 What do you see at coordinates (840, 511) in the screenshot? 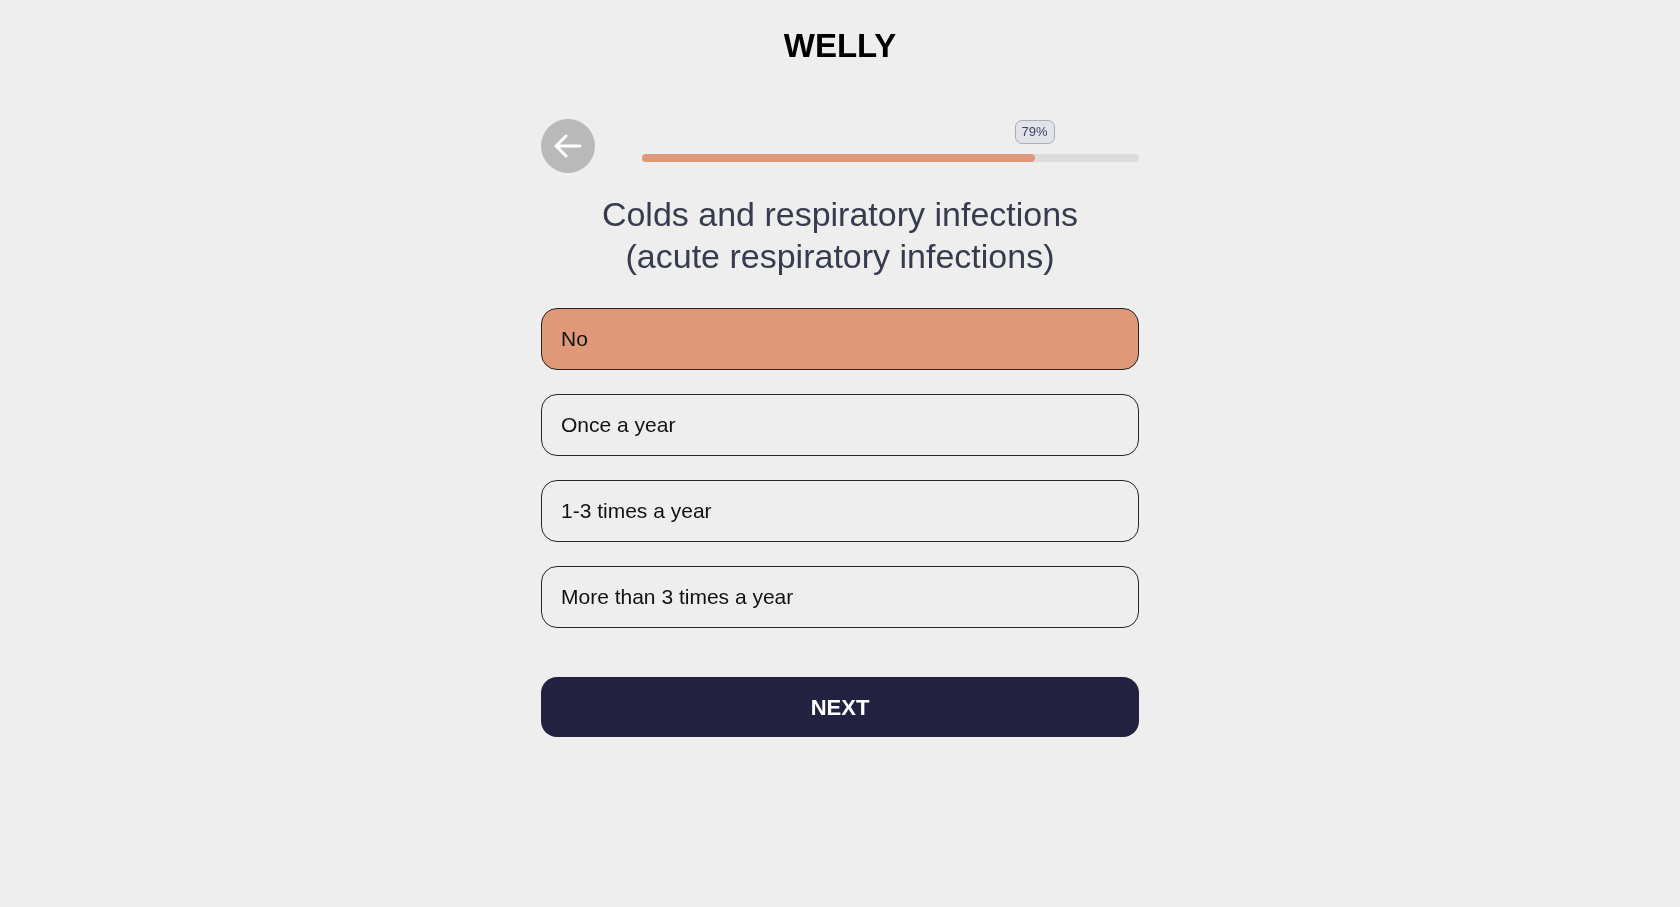
I see `answer-option: 1-3 times a year` at bounding box center [840, 511].